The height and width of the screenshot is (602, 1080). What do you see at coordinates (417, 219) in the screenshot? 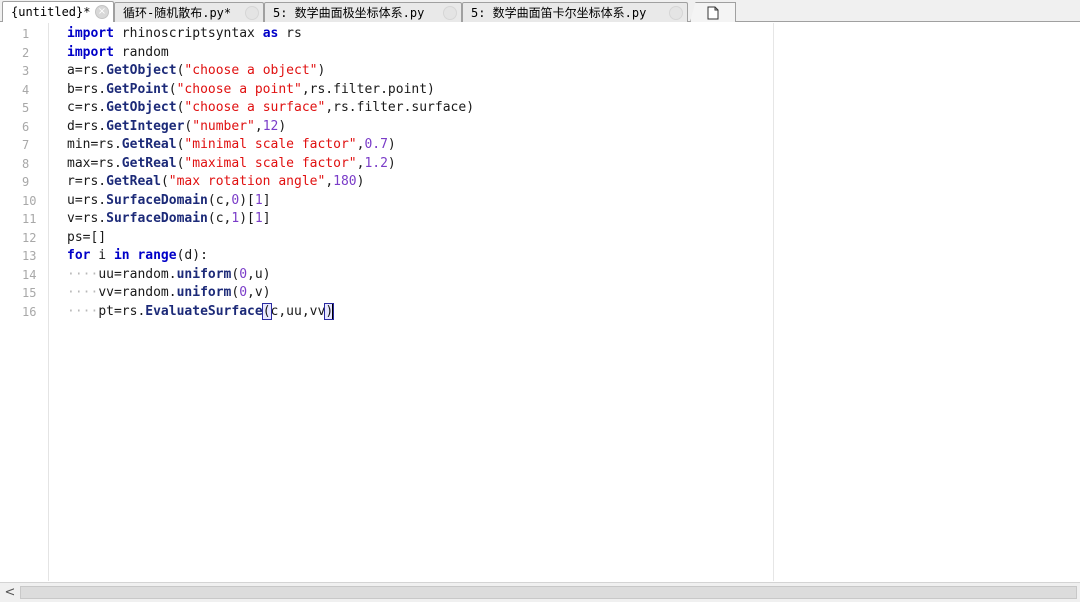
I see `code-line: v=rs.SurfaceDomain(c,1)[1]` at bounding box center [417, 219].